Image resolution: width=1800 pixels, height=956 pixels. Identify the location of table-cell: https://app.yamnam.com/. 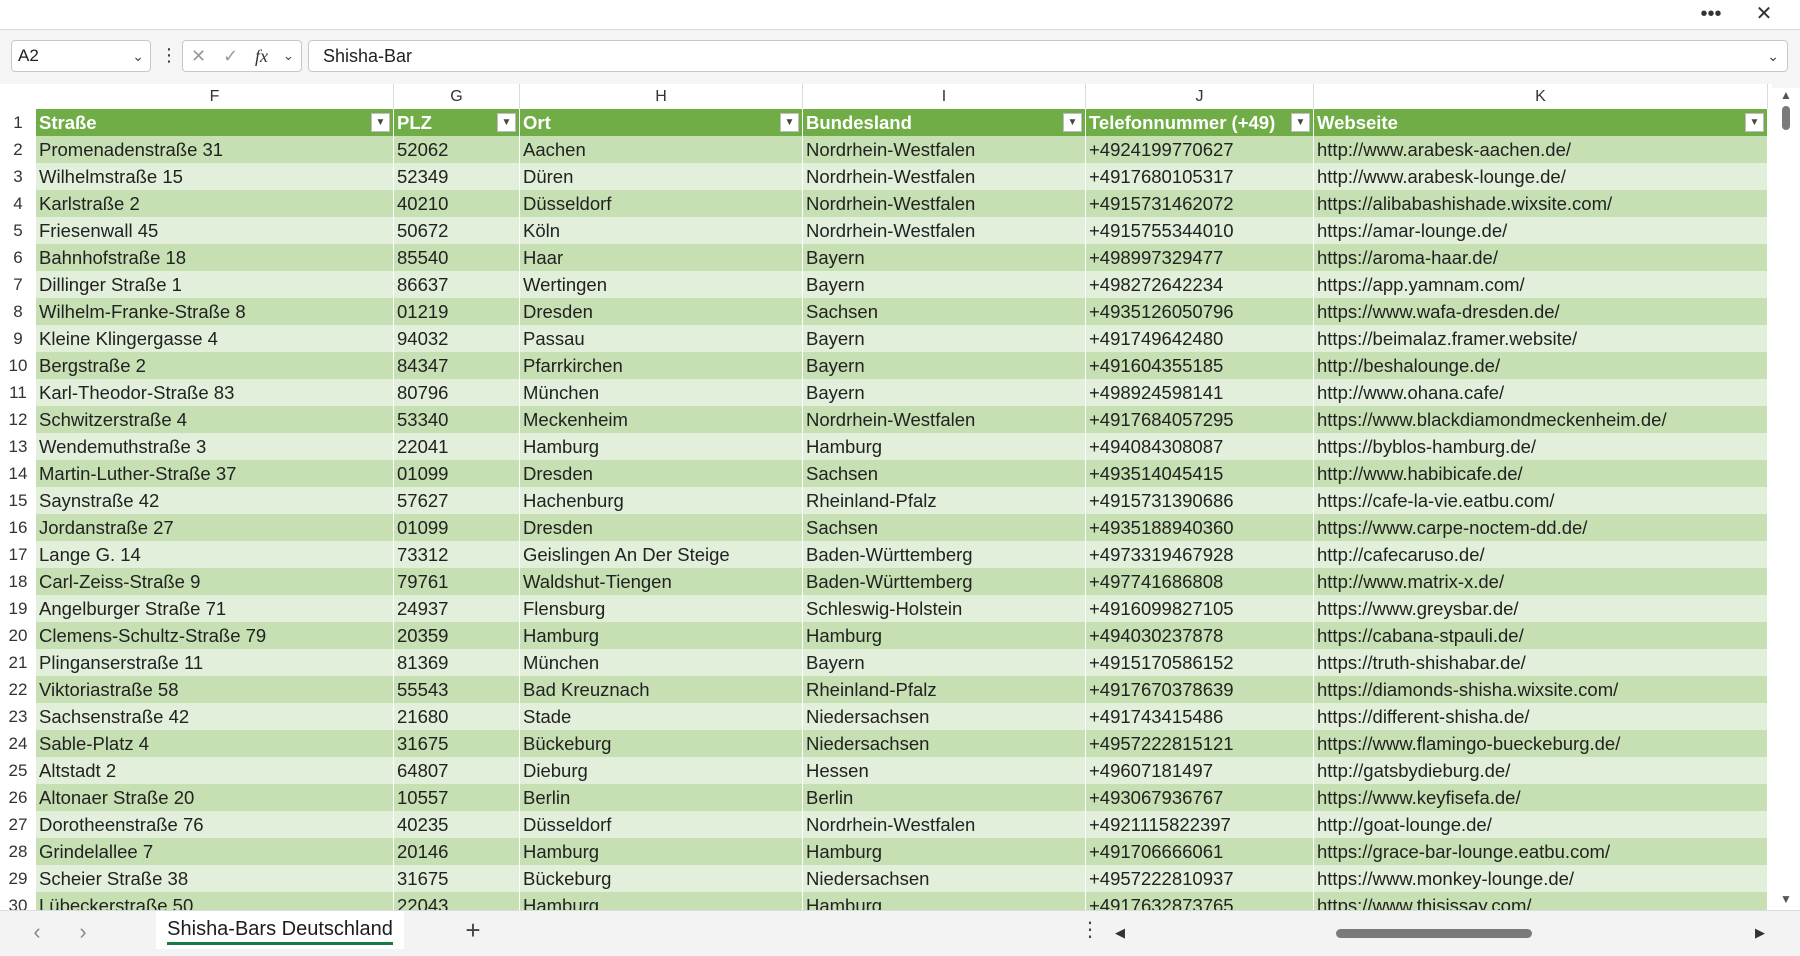
(1541, 284).